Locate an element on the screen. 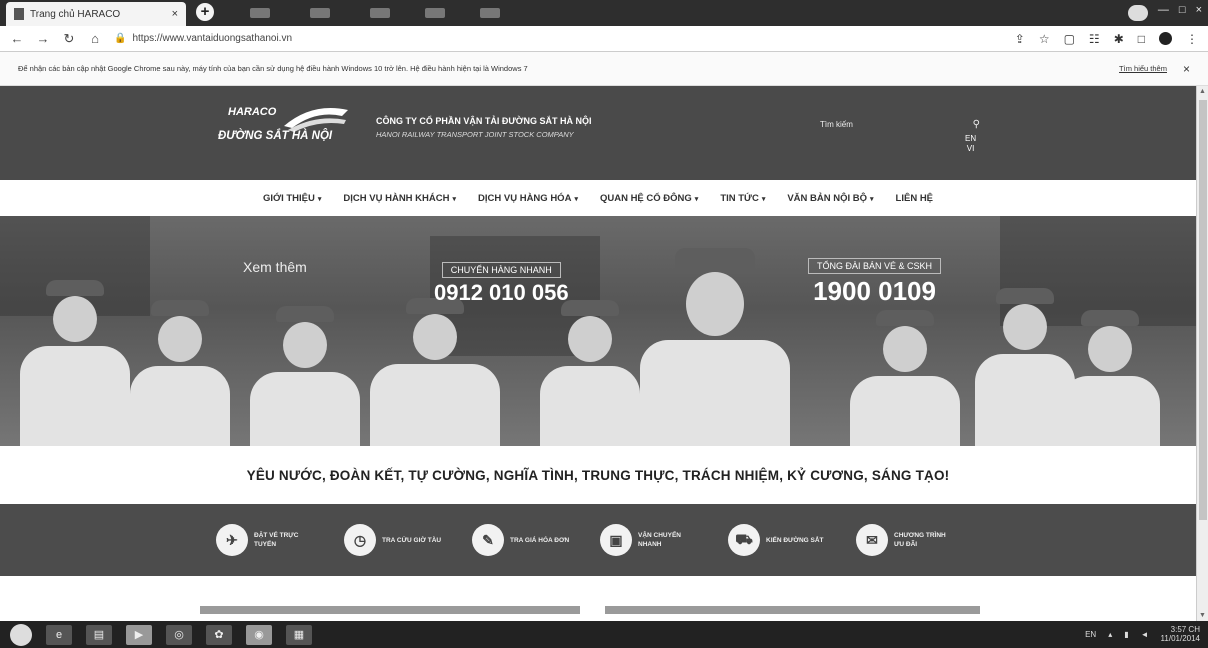 Image resolution: width=1208 pixels, height=648 pixels. learn-more-link: Tìm hiểu thêm is located at coordinates (1143, 68).